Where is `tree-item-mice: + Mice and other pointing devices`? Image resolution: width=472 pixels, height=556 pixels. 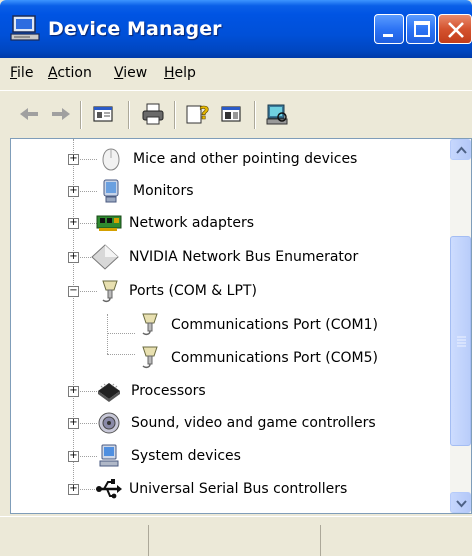
tree-item-mice: + Mice and other pointing devices is located at coordinates (231, 159).